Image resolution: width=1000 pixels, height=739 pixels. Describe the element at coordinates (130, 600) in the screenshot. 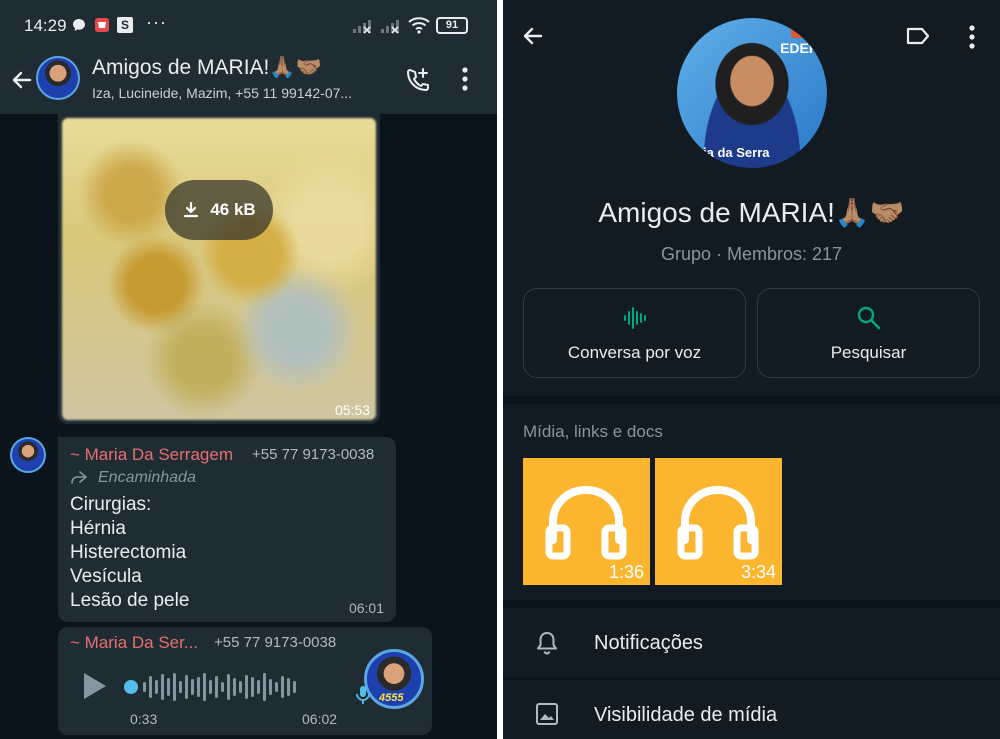

I see `message-line: Lesão de pele` at that location.